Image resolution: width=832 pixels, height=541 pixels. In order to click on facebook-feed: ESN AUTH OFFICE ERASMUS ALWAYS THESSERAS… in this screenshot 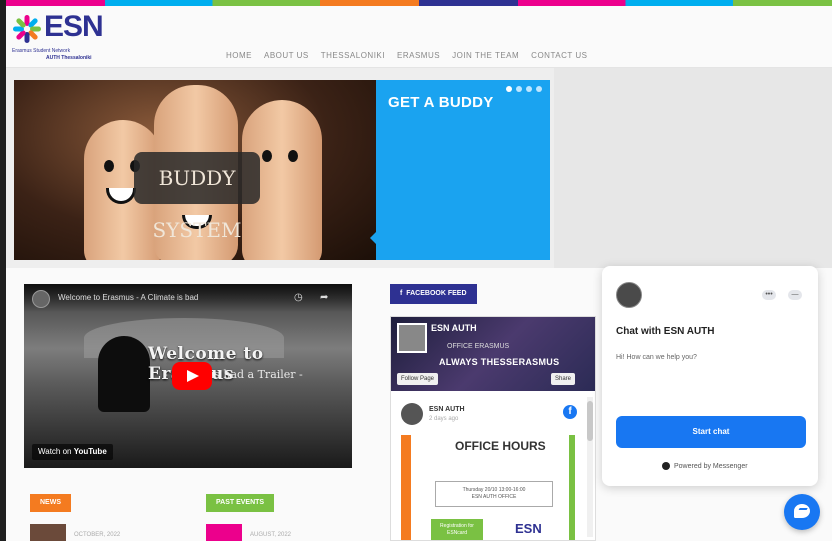, I will do `click(493, 428)`.